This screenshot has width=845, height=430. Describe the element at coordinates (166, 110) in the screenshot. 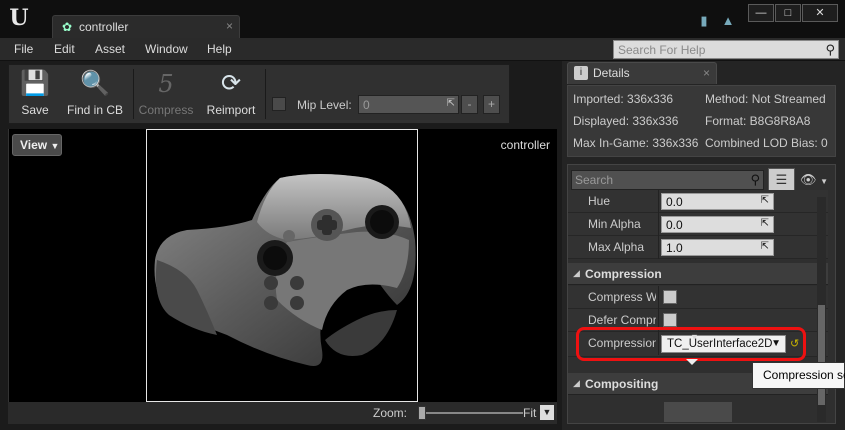

I see `compress-label: Compress` at that location.